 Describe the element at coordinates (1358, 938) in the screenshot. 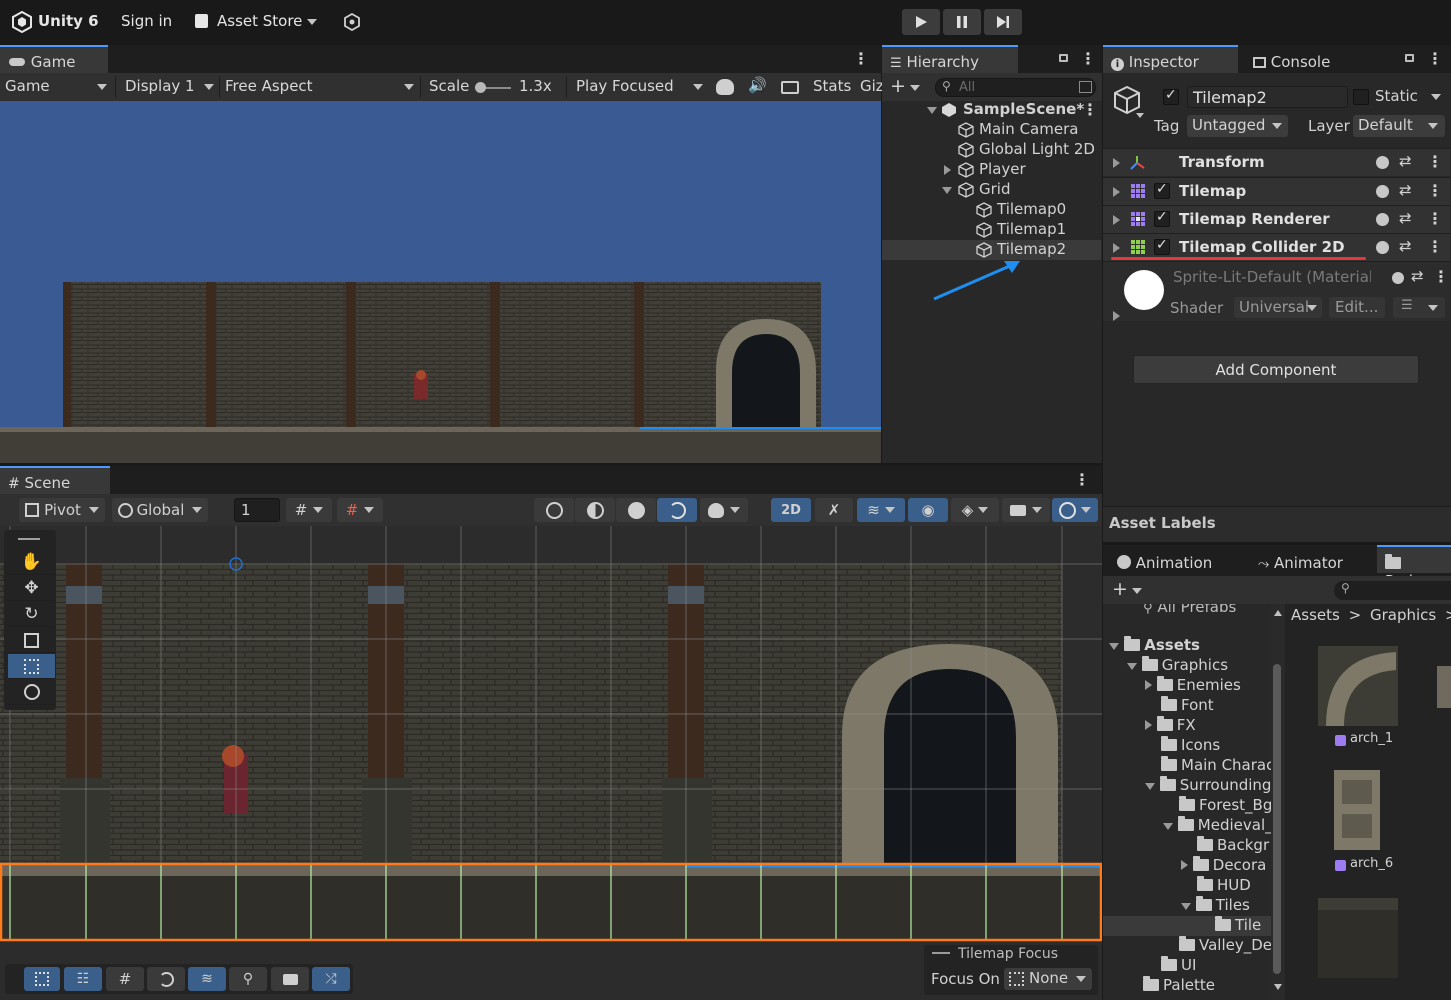

I see `asset-thumbnail-brick` at that location.